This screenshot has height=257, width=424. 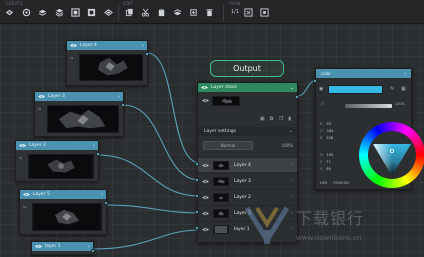 What do you see at coordinates (323, 183) in the screenshot?
I see `tab-hex: HEX` at bounding box center [323, 183].